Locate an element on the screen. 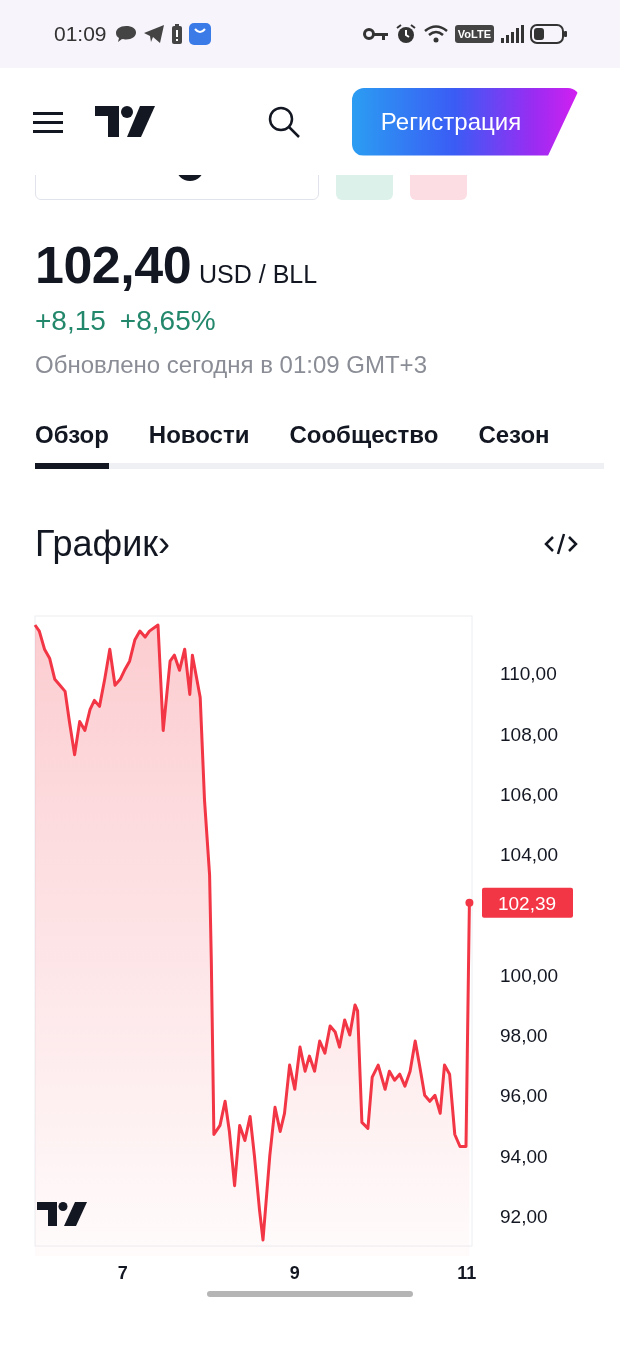 The height and width of the screenshot is (1356, 620). section-title: График› is located at coordinates (102, 544).